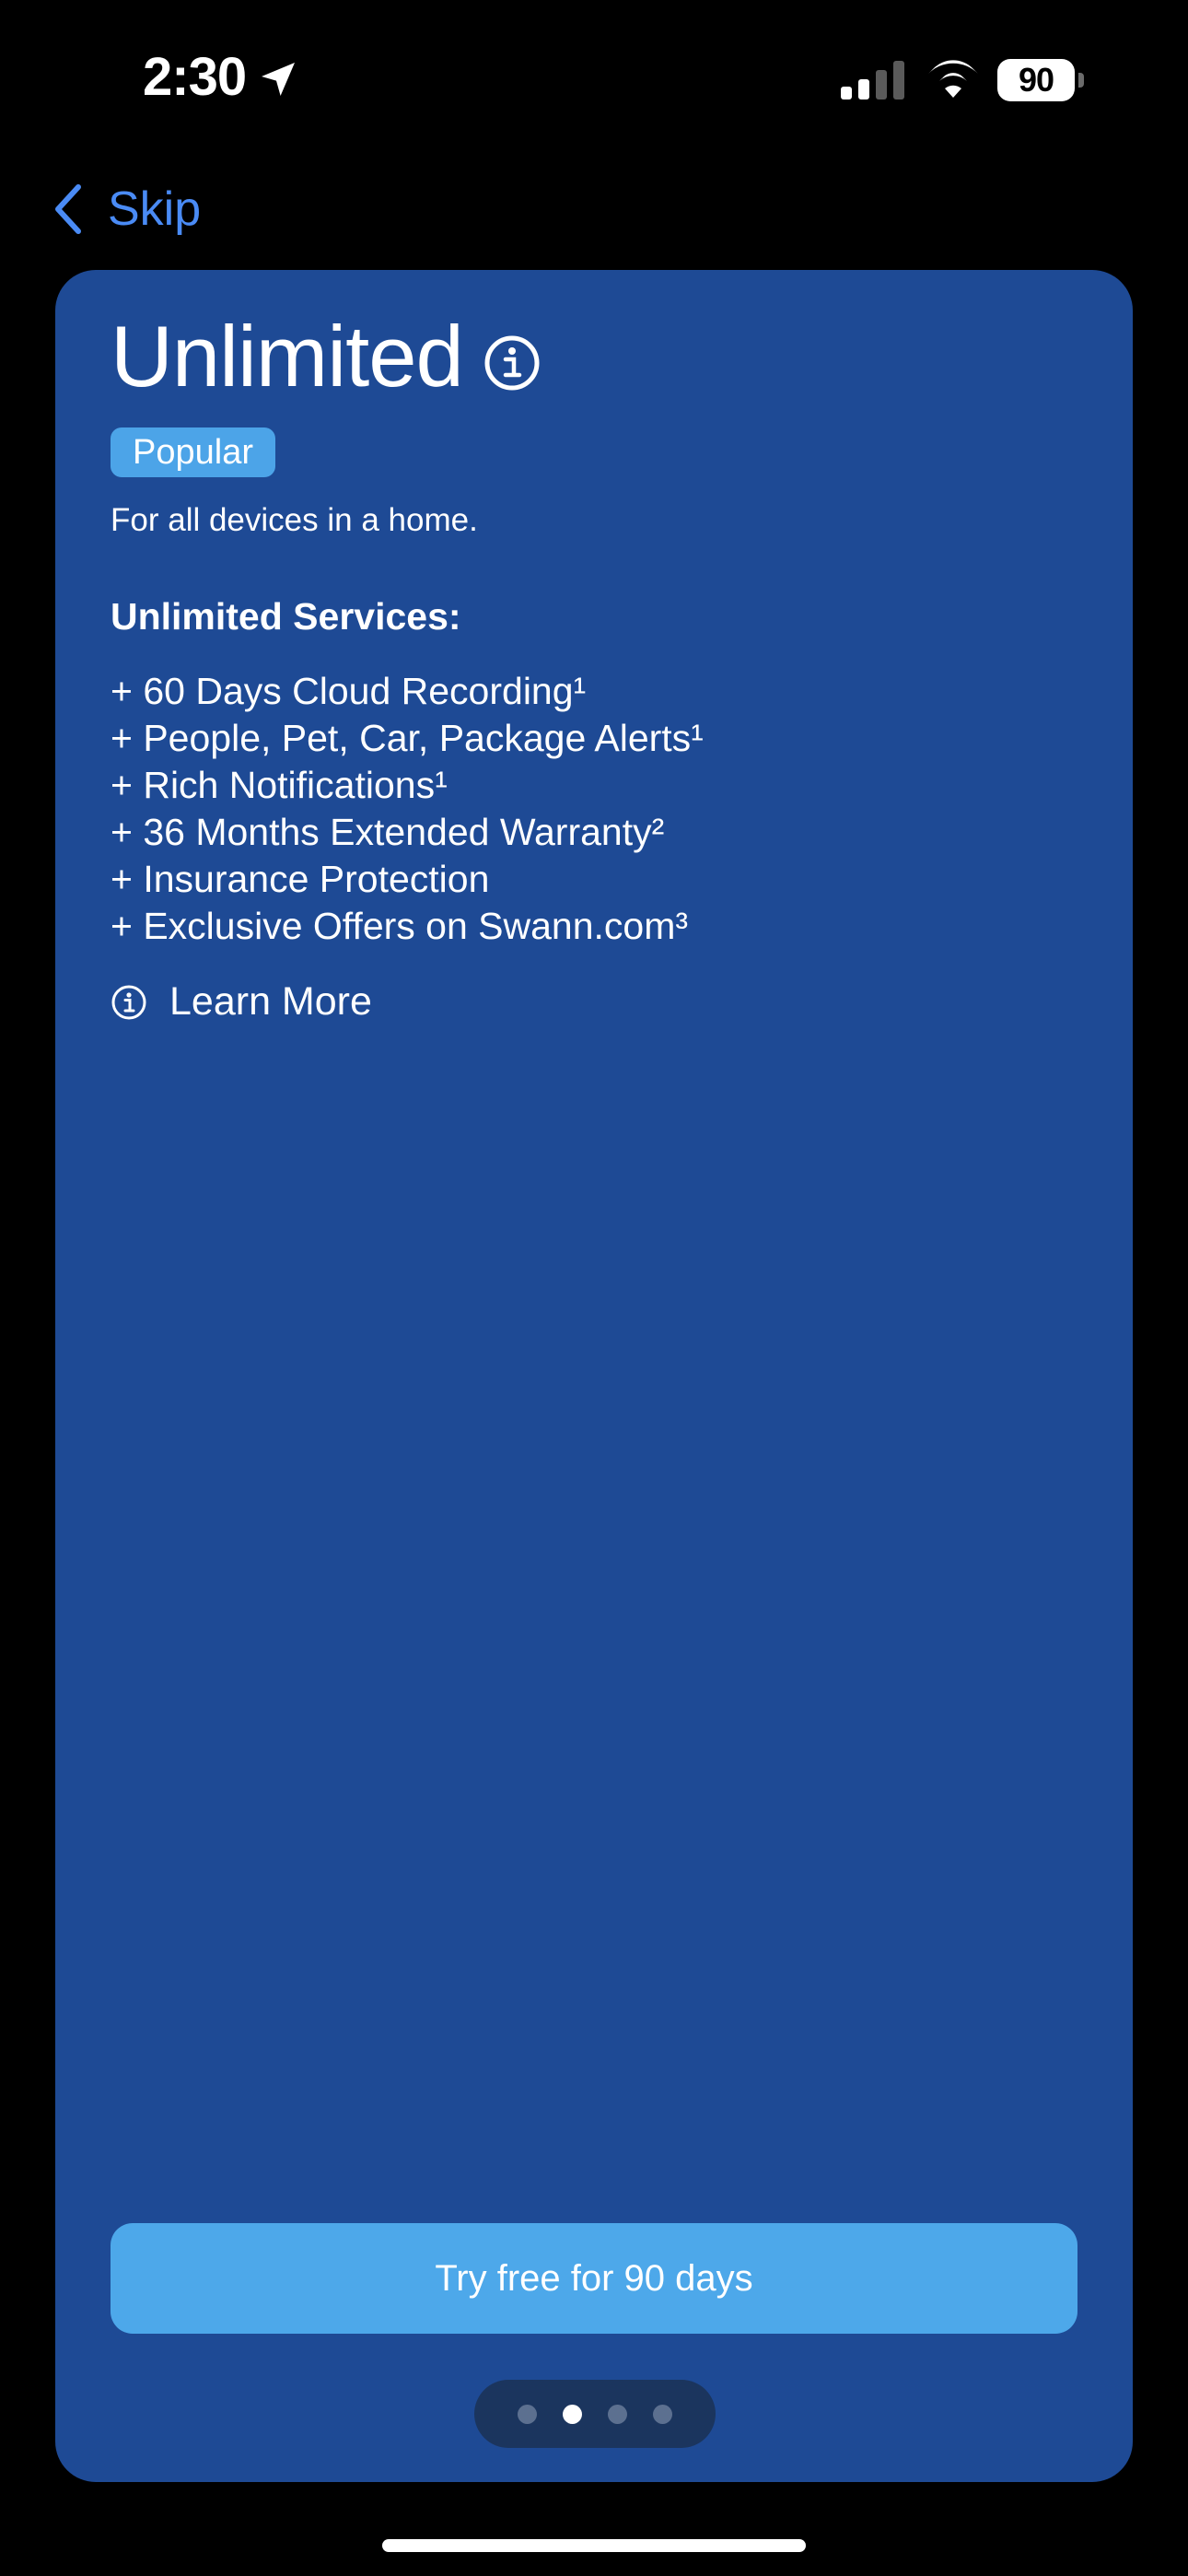 This screenshot has height=2576, width=1188. I want to click on status-time: 2:30, so click(195, 77).